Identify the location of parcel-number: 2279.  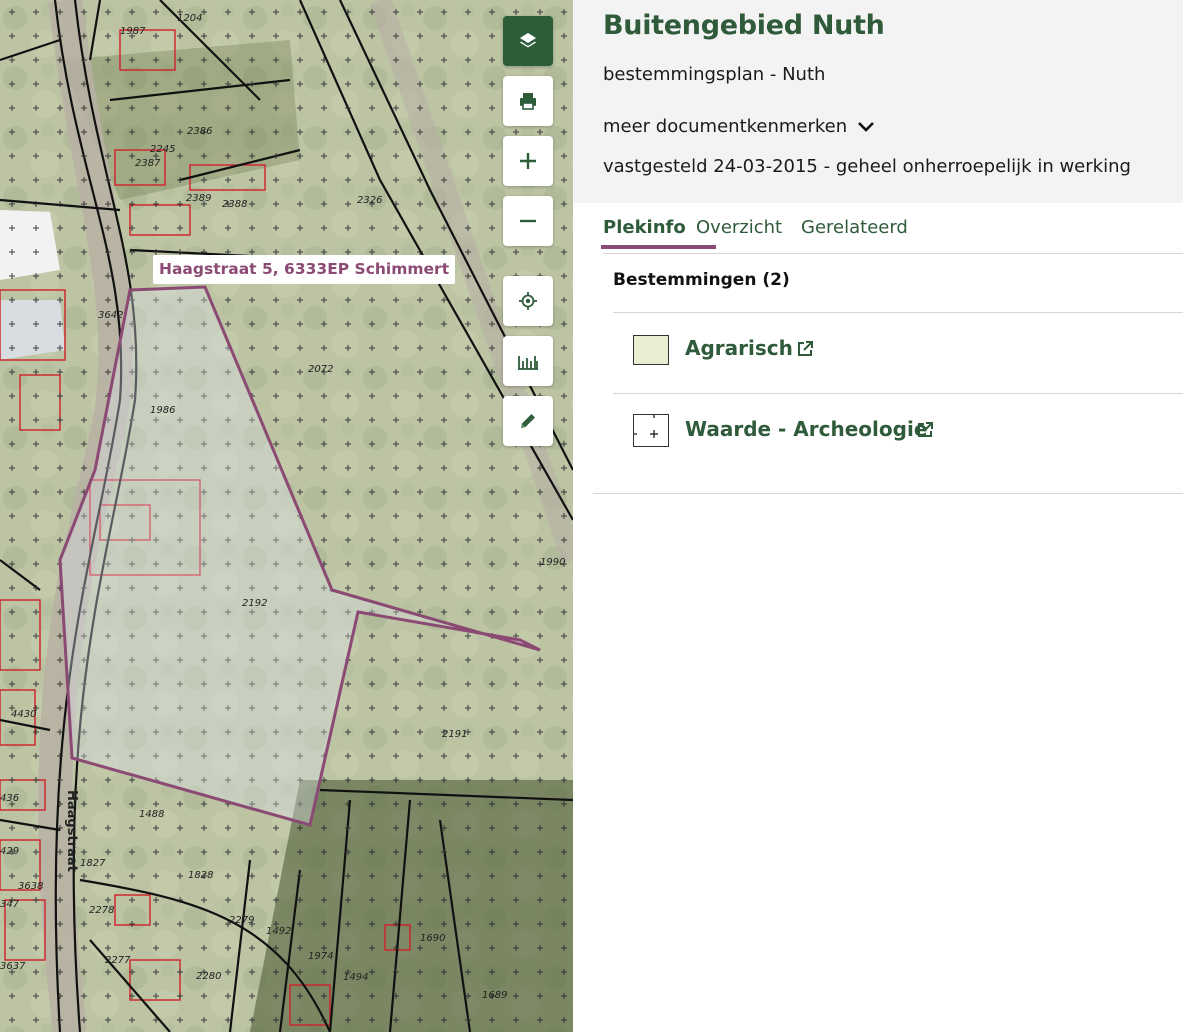
(241, 920).